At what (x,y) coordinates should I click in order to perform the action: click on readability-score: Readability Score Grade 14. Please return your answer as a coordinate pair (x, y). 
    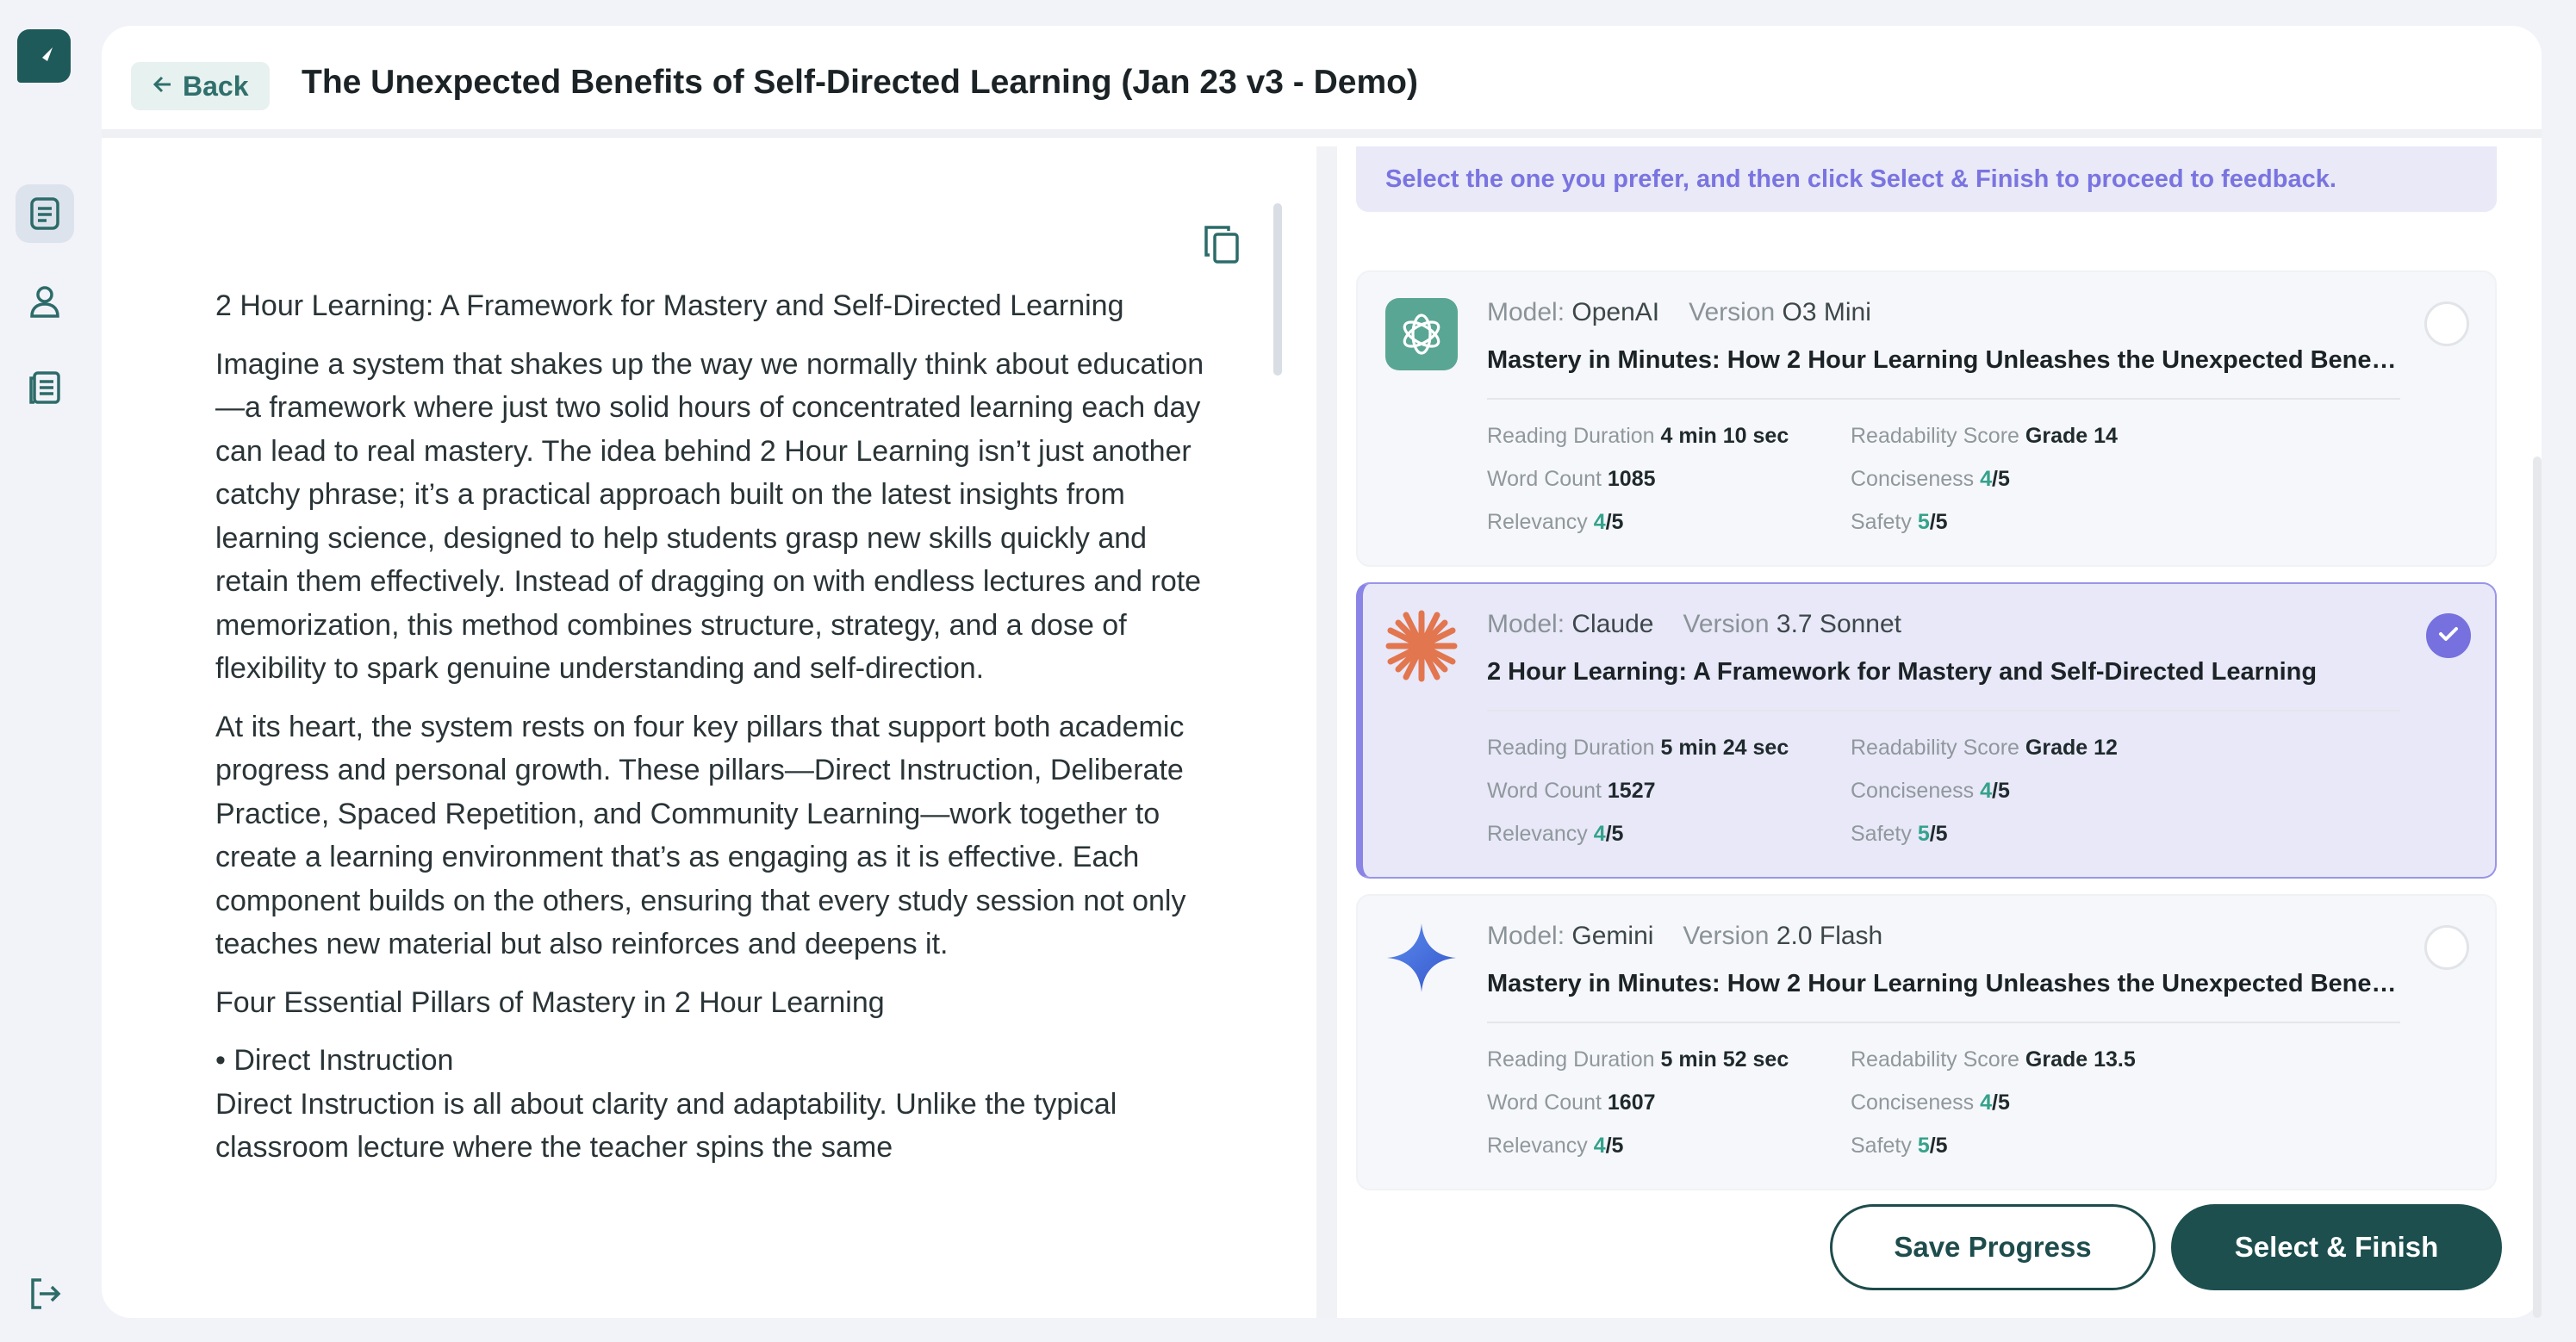
    Looking at the image, I should click on (1984, 436).